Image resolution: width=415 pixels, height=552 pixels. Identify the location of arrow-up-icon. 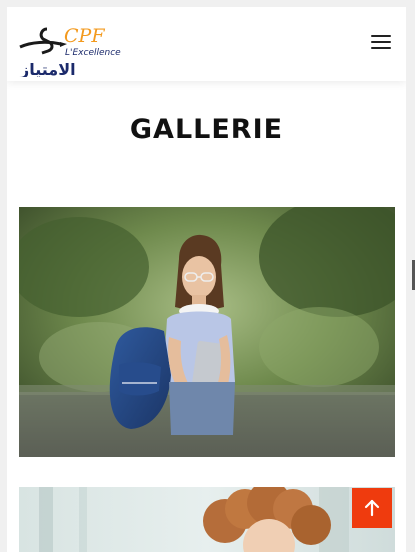
(372, 508).